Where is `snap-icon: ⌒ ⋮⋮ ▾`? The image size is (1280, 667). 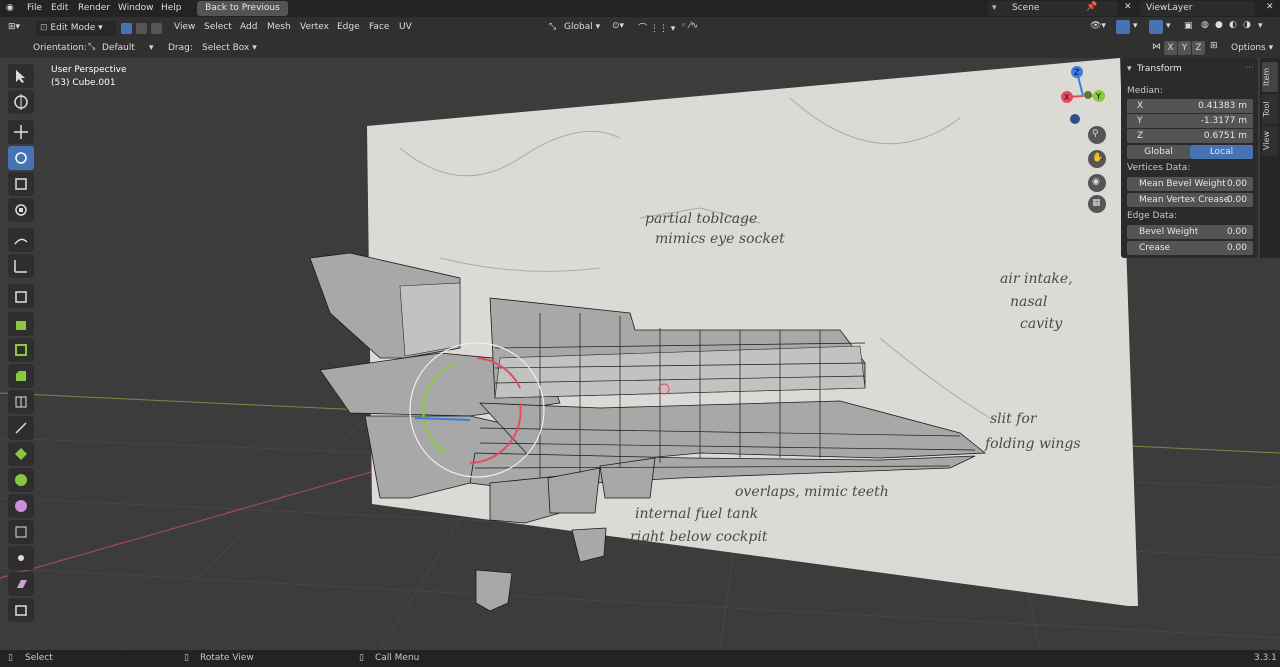 snap-icon: ⌒ ⋮⋮ ▾ is located at coordinates (656, 27).